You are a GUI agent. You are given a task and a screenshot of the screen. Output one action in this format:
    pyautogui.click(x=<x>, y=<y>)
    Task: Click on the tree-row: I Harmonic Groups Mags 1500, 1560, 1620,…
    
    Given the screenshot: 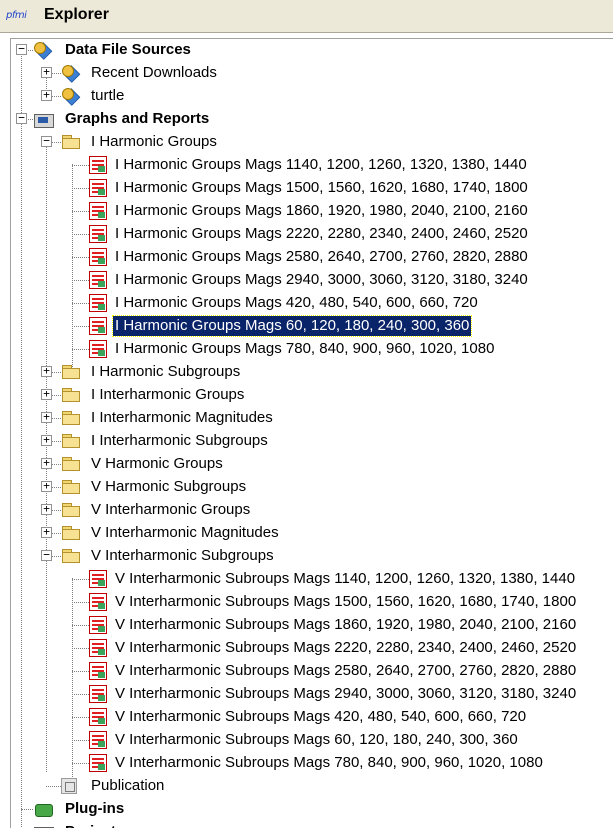 What is the action you would take?
    pyautogui.click(x=311, y=188)
    